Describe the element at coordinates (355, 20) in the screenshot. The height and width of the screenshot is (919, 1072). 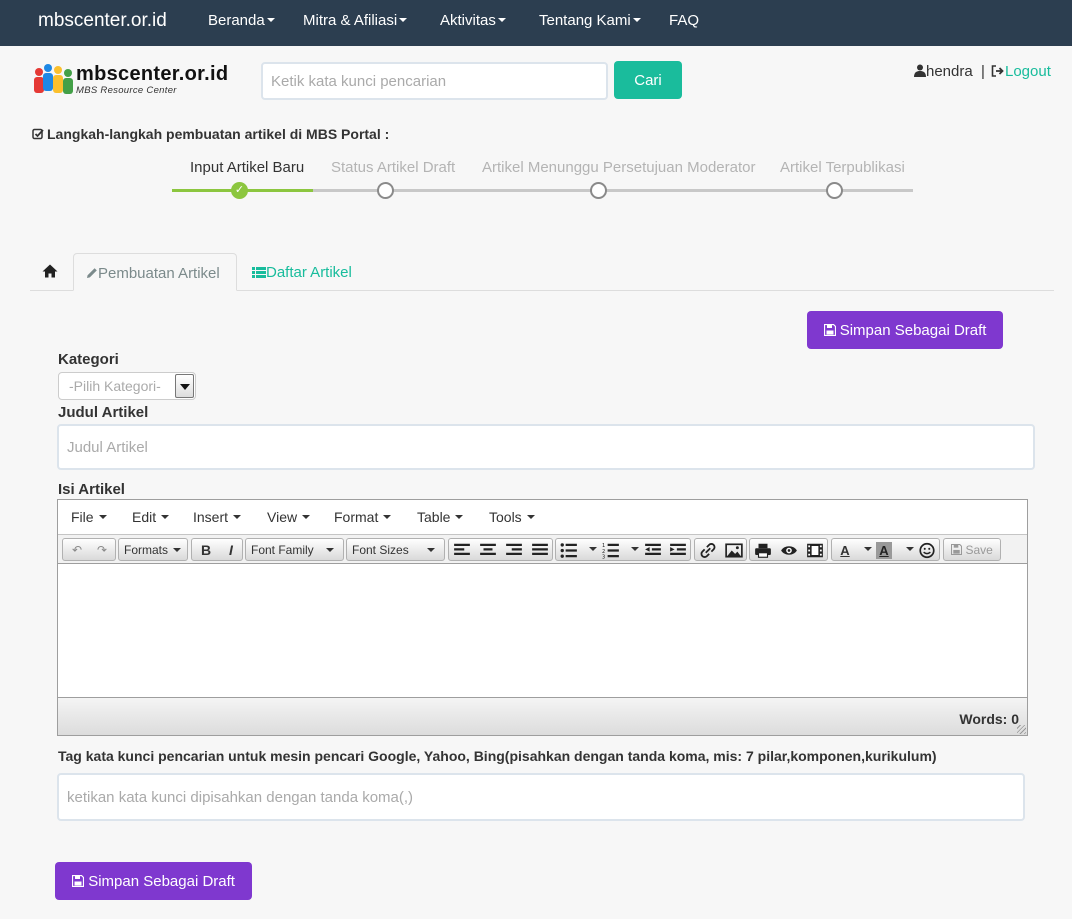
I see `nav-item-mitra-afiliasi: Mitra & Afiliasi` at that location.